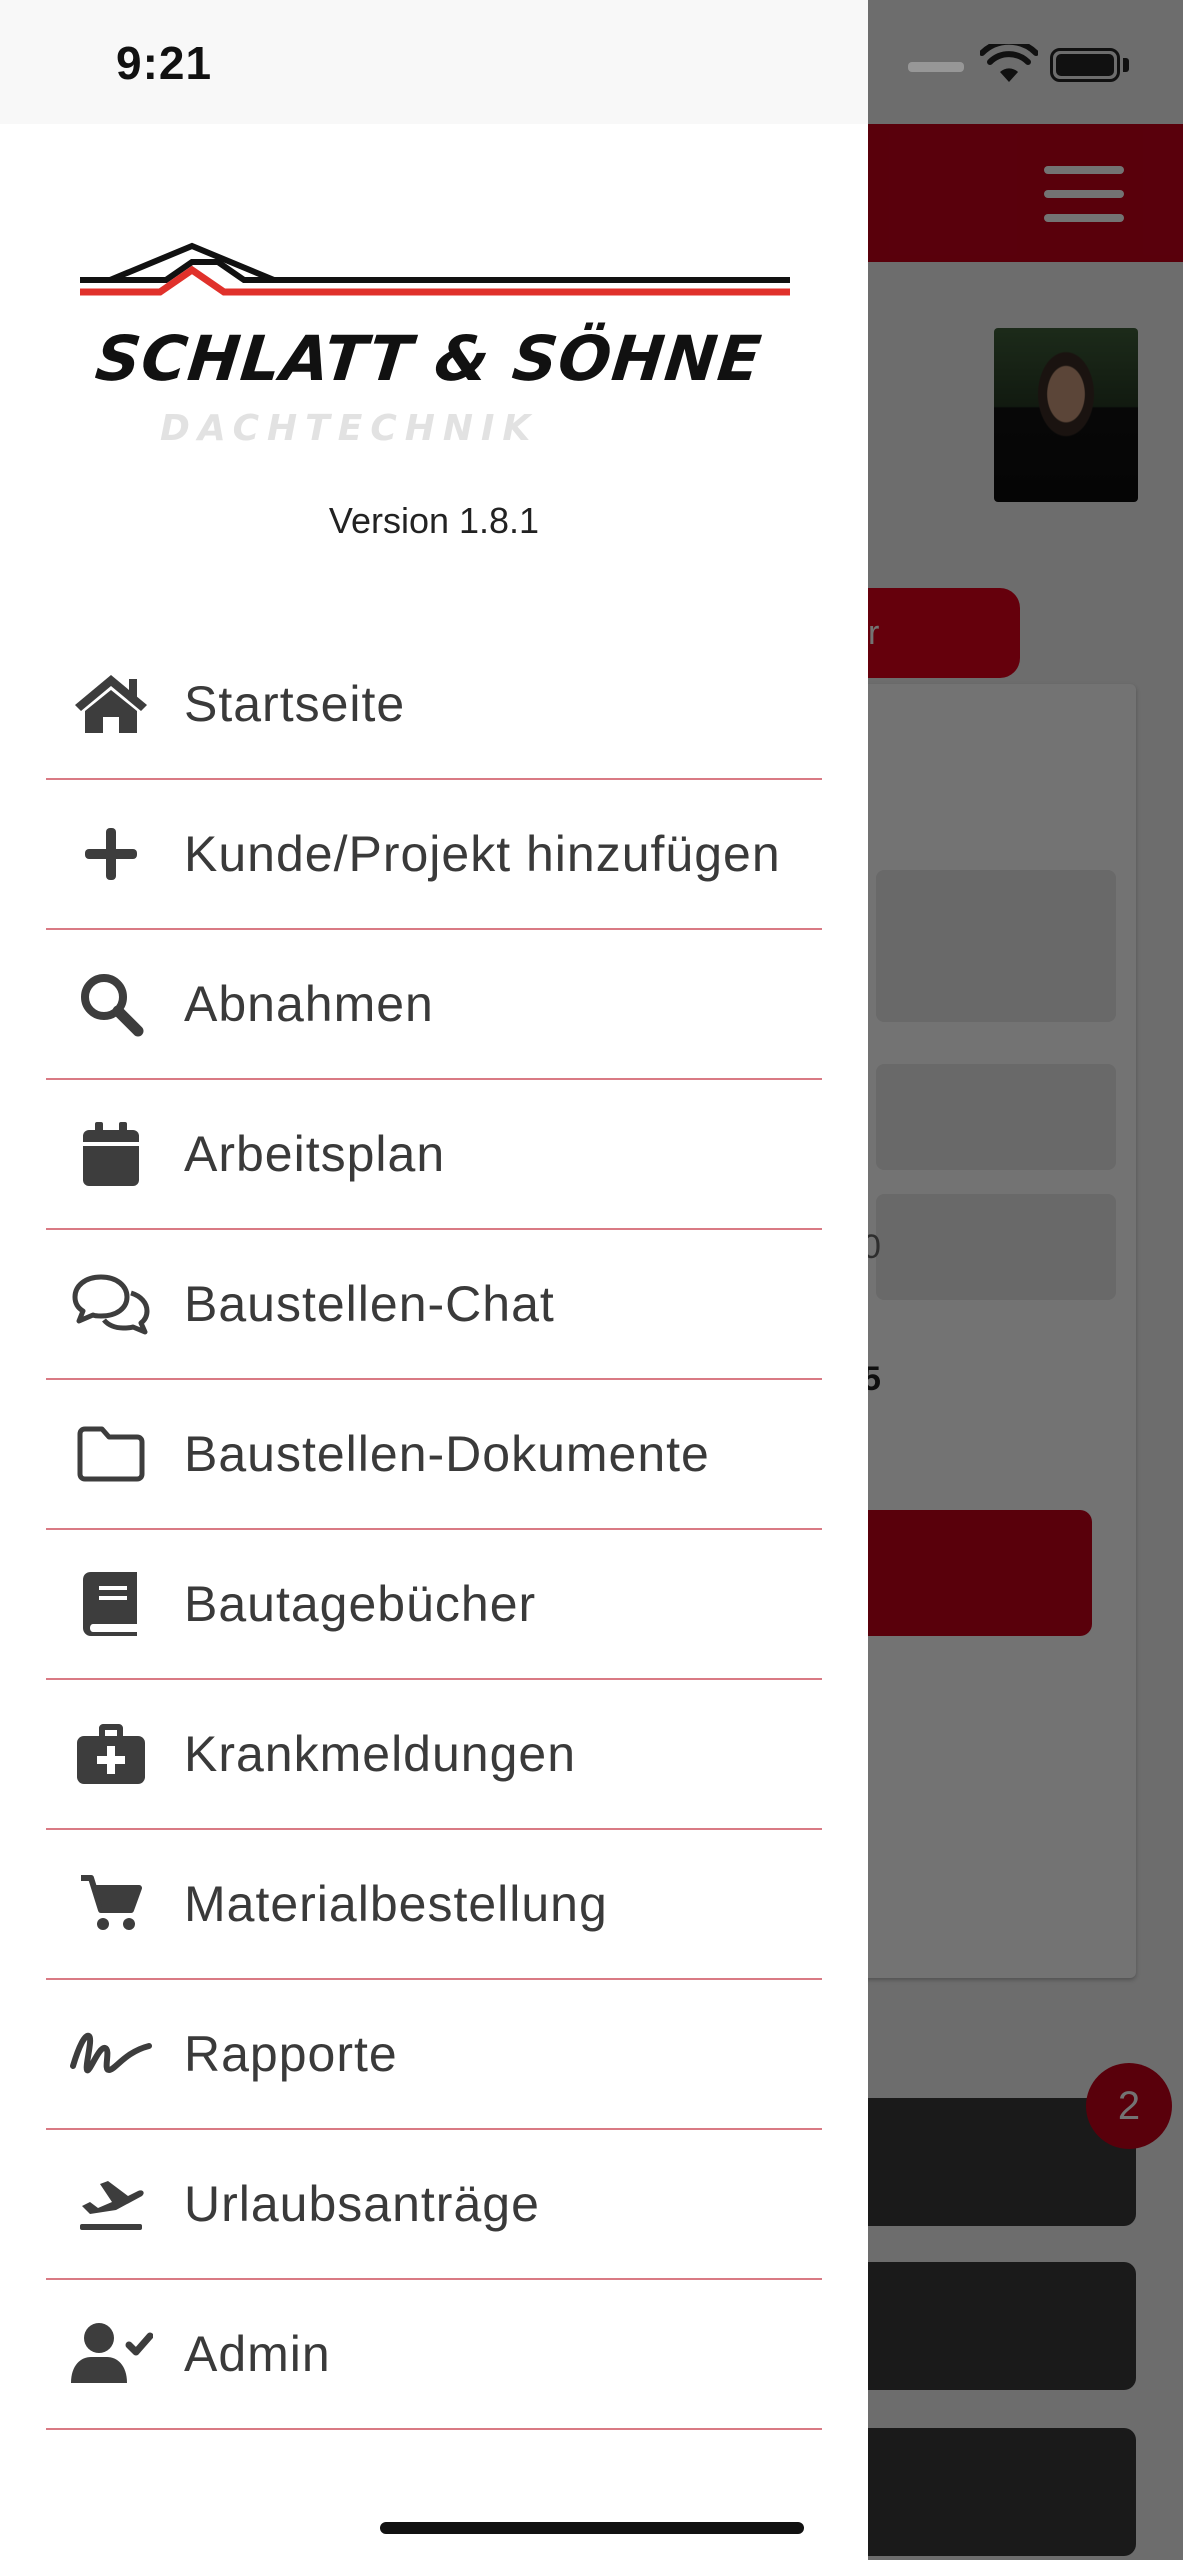 The height and width of the screenshot is (2560, 1183). Describe the element at coordinates (362, 2204) in the screenshot. I see `menu-item-label: Urlaubsanträge` at that location.